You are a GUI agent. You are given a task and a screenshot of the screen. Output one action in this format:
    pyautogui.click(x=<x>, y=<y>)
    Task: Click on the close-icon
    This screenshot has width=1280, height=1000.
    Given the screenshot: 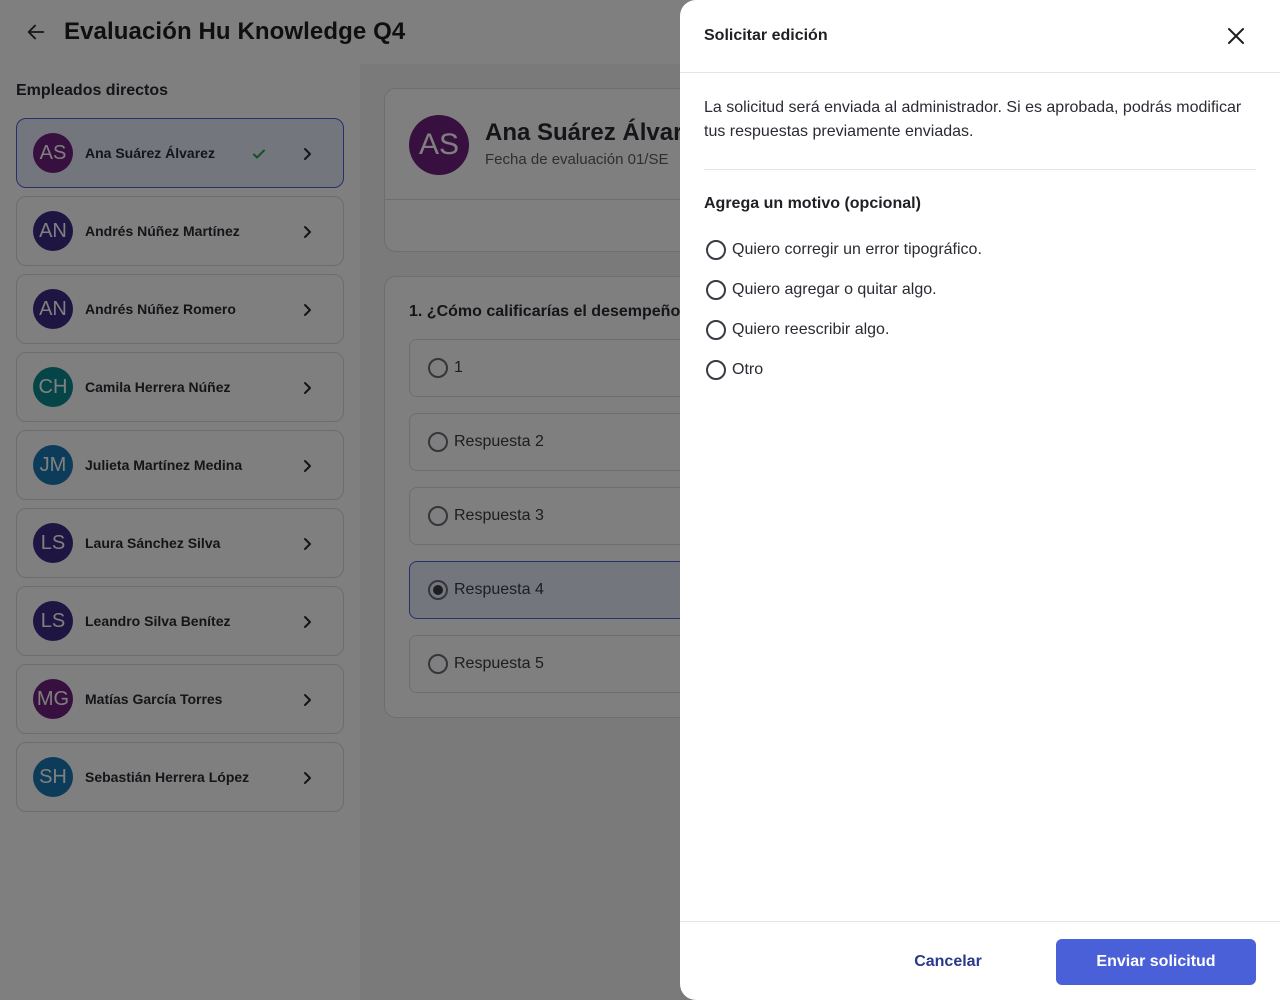 What is the action you would take?
    pyautogui.click(x=1236, y=36)
    